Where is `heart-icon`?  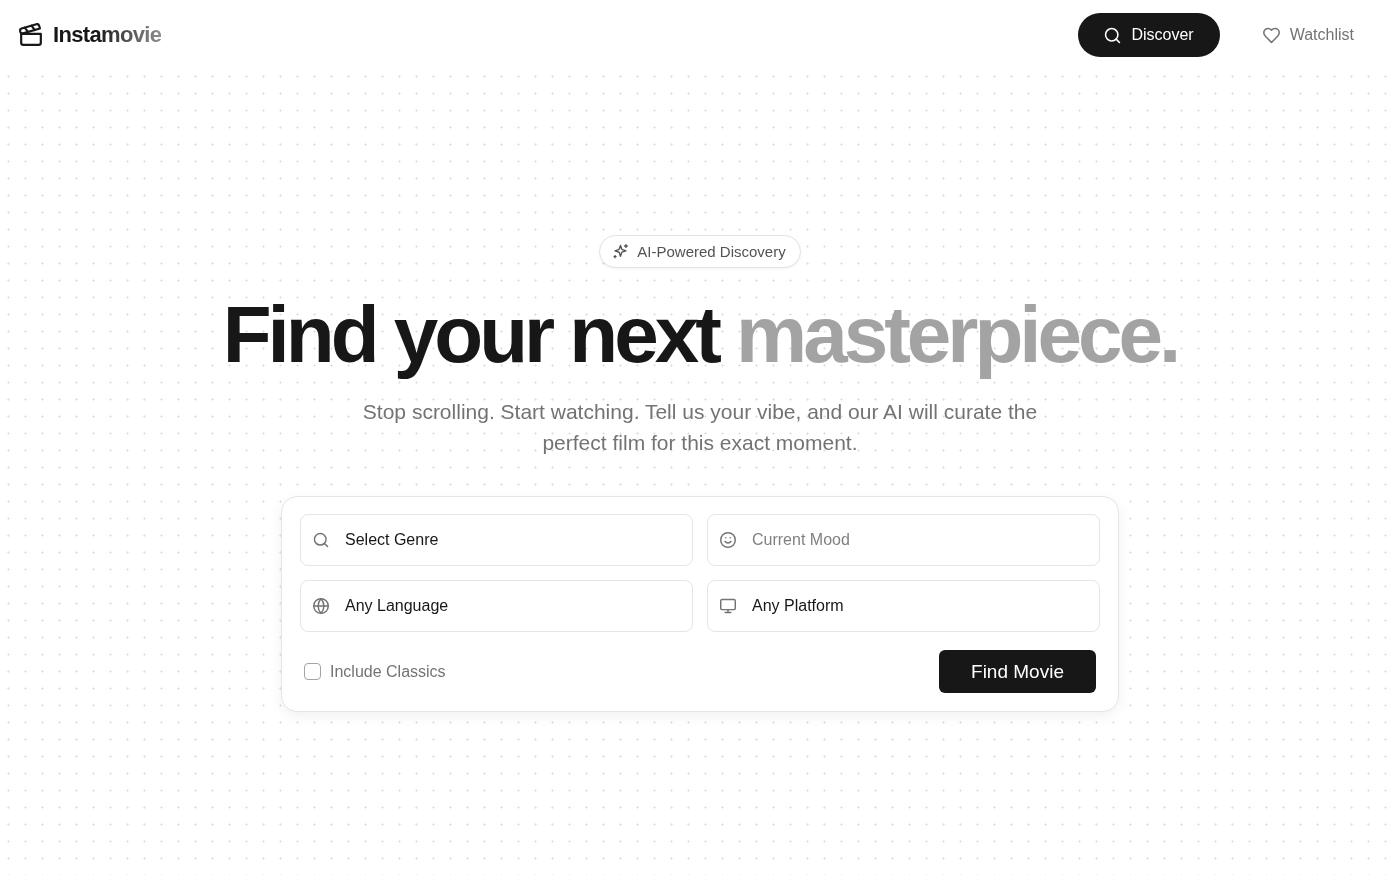 heart-icon is located at coordinates (1271, 35).